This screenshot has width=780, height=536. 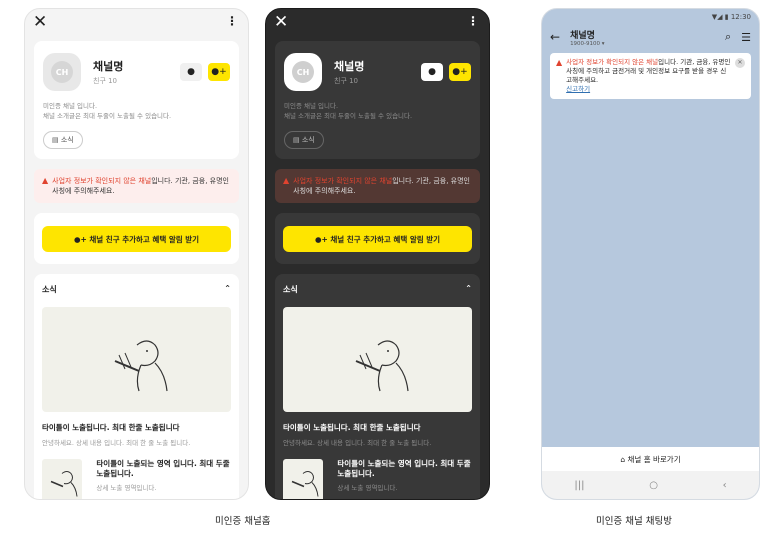 What do you see at coordinates (746, 37) in the screenshot?
I see `menu-icon: ☰` at bounding box center [746, 37].